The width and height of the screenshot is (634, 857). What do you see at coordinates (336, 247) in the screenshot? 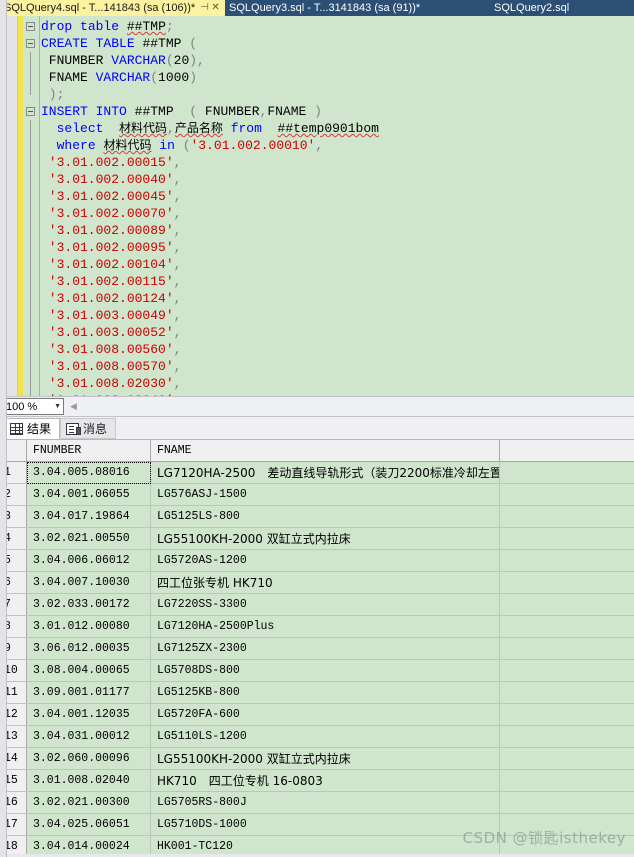
I see `code-line: '3.01.002.00095',` at bounding box center [336, 247].